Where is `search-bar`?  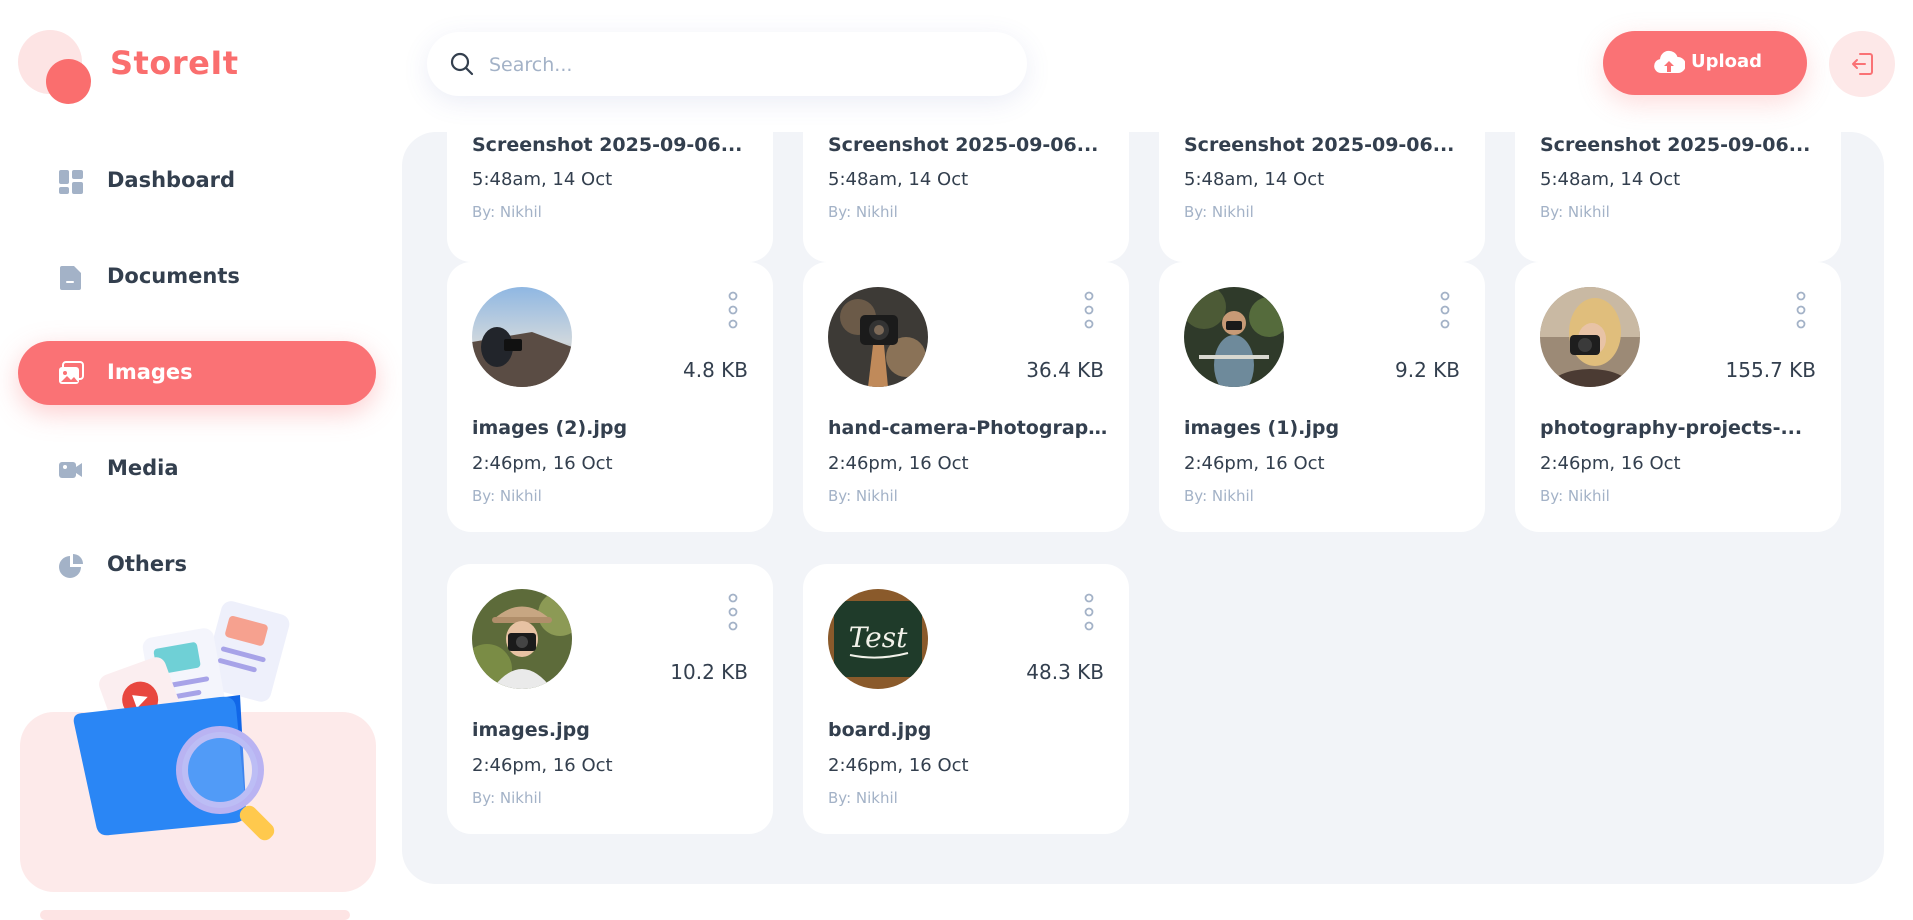 search-bar is located at coordinates (727, 64).